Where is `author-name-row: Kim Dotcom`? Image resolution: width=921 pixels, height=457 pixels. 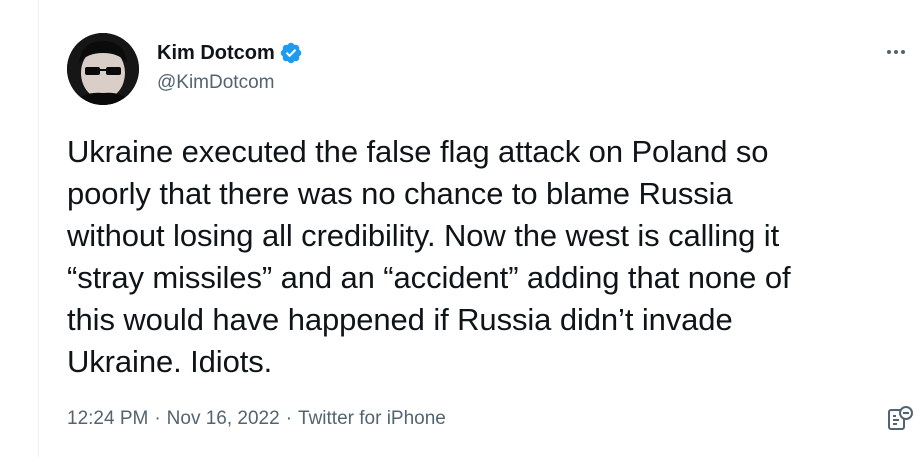 author-name-row: Kim Dotcom is located at coordinates (230, 53).